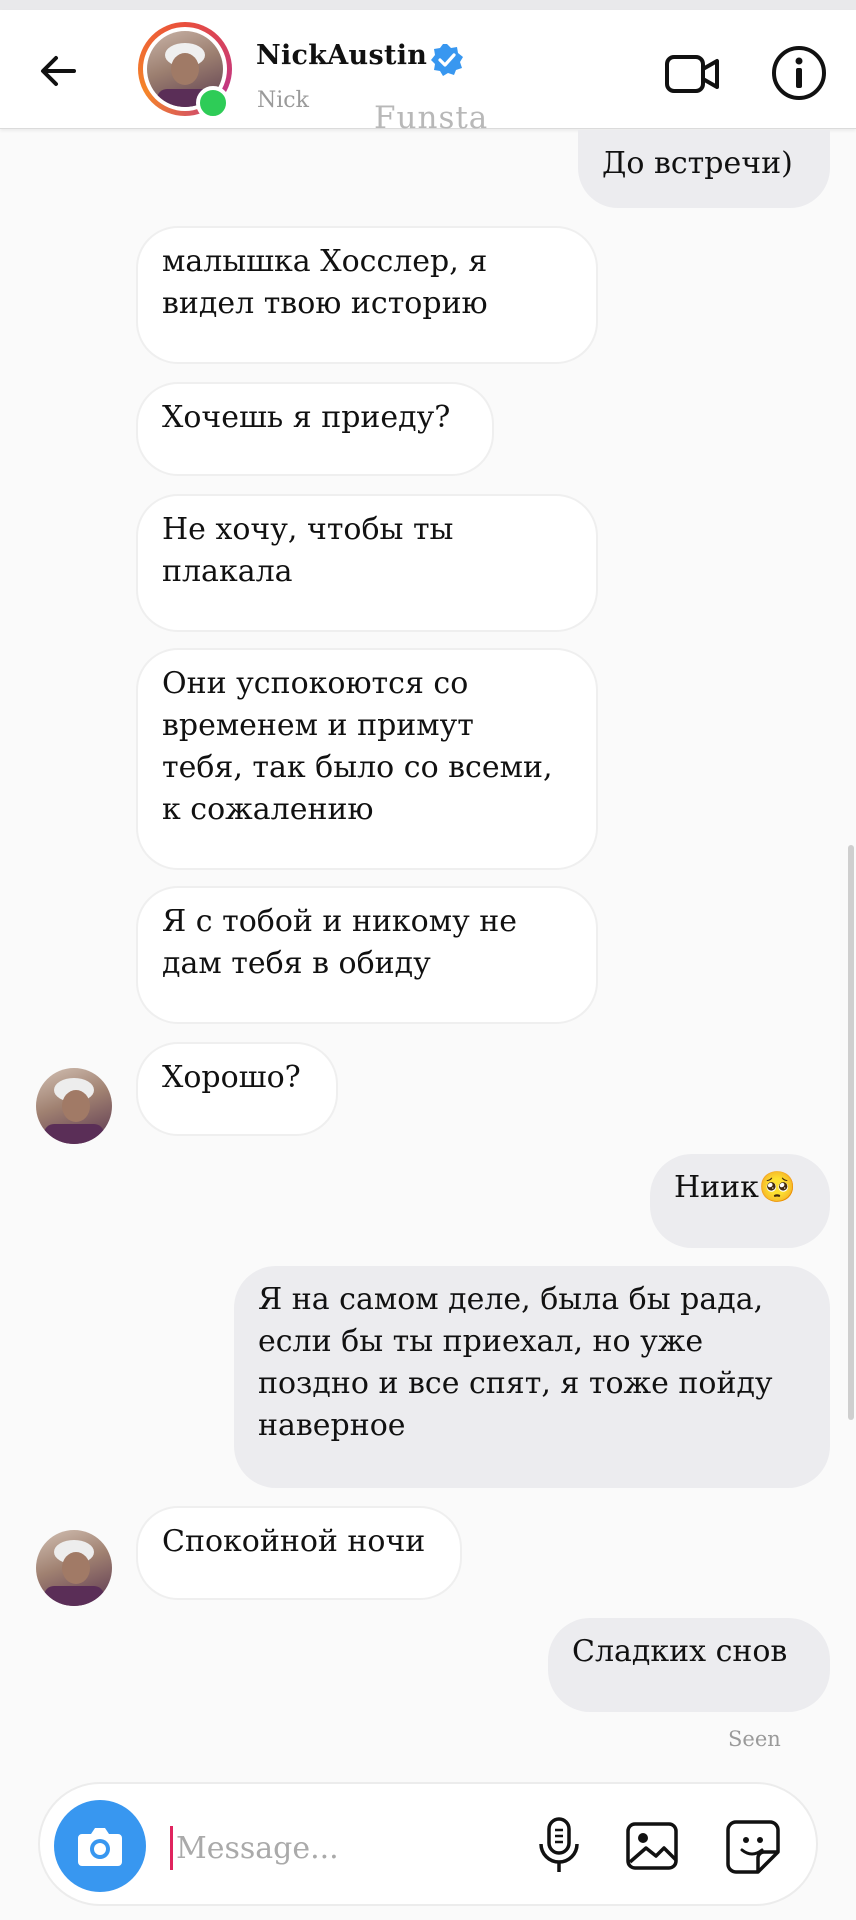 The width and height of the screenshot is (856, 1920). What do you see at coordinates (325, 261) in the screenshot?
I see `message-line: малышка Хосслер, я` at bounding box center [325, 261].